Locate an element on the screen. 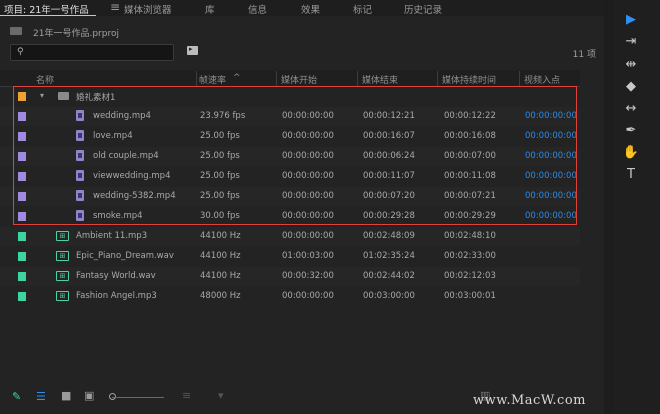 The width and height of the screenshot is (660, 414). media-end-value: 00:00:07:20 is located at coordinates (389, 196).